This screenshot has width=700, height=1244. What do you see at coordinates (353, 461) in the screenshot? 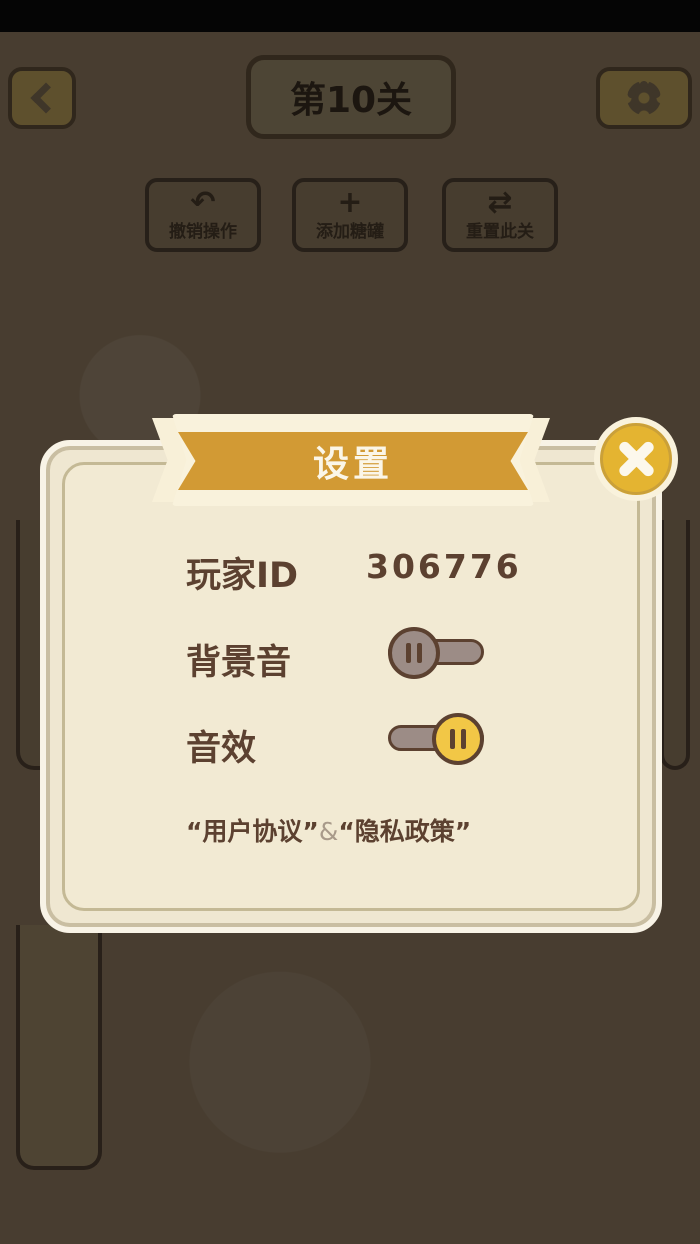
I see `dialog-title: 设置` at bounding box center [353, 461].